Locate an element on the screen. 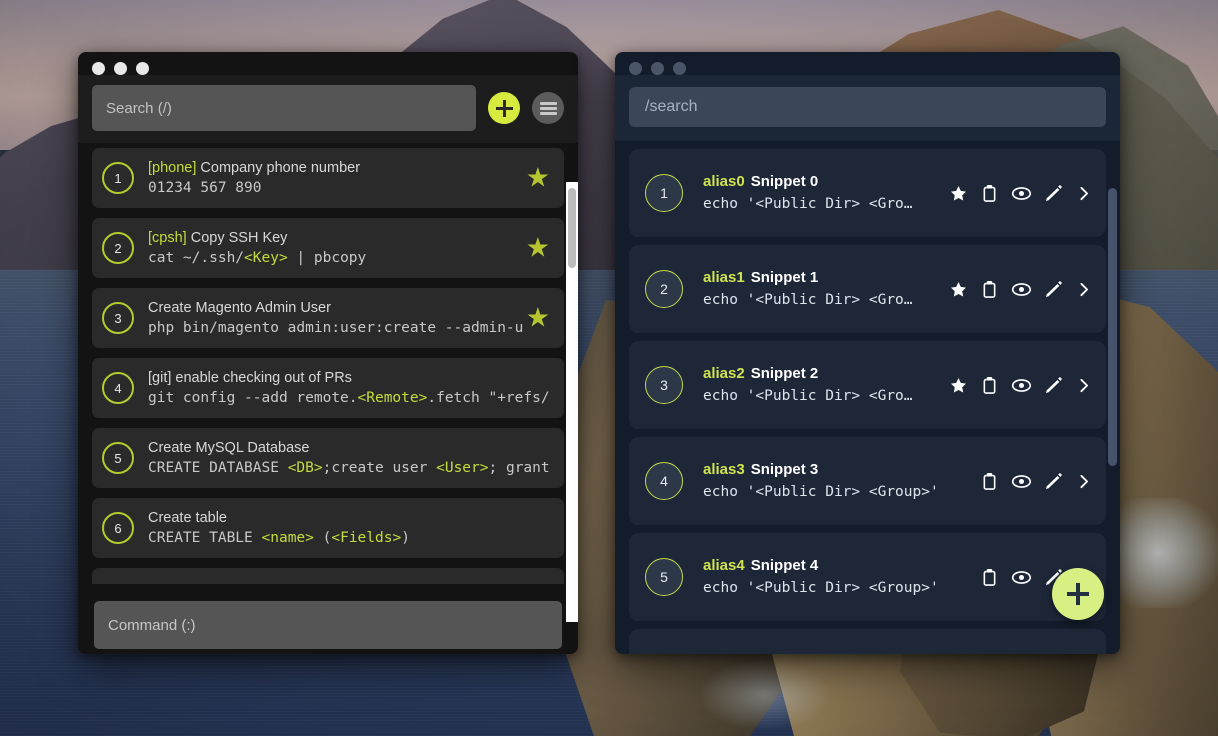  hamburger-icon is located at coordinates (548, 108).